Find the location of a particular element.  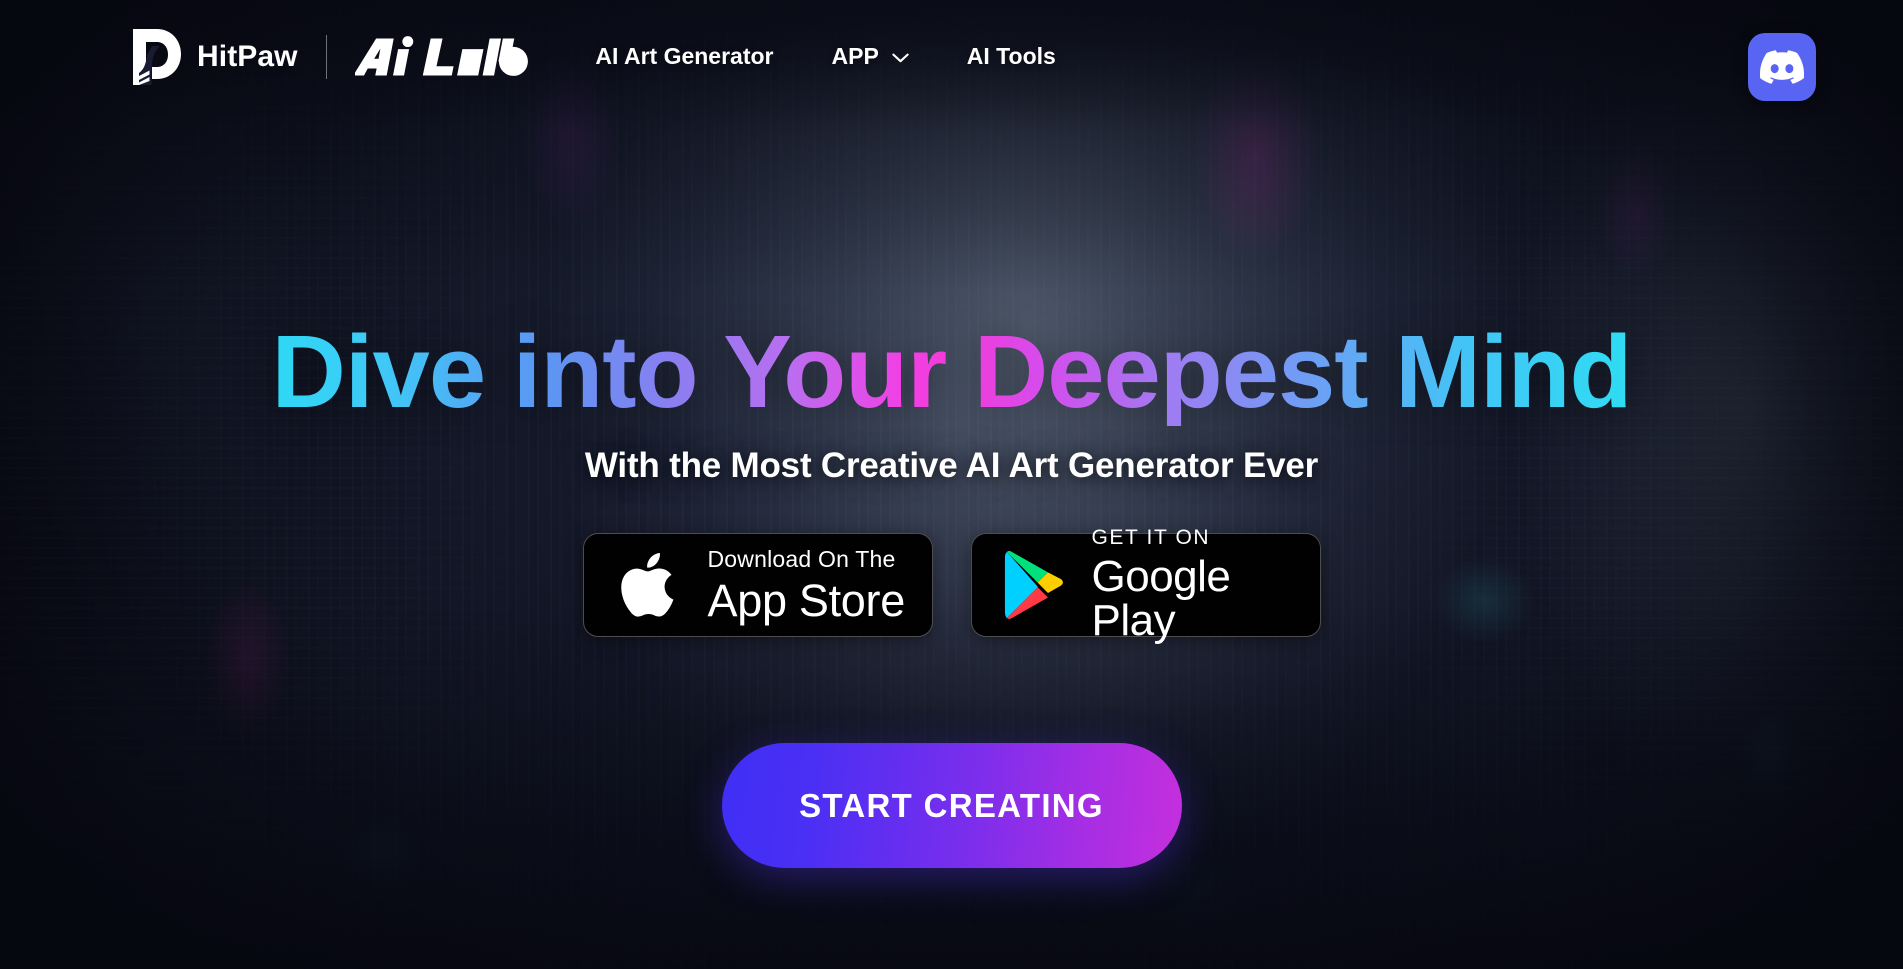

hitpaw-paw-logo-icon is located at coordinates (157, 56).